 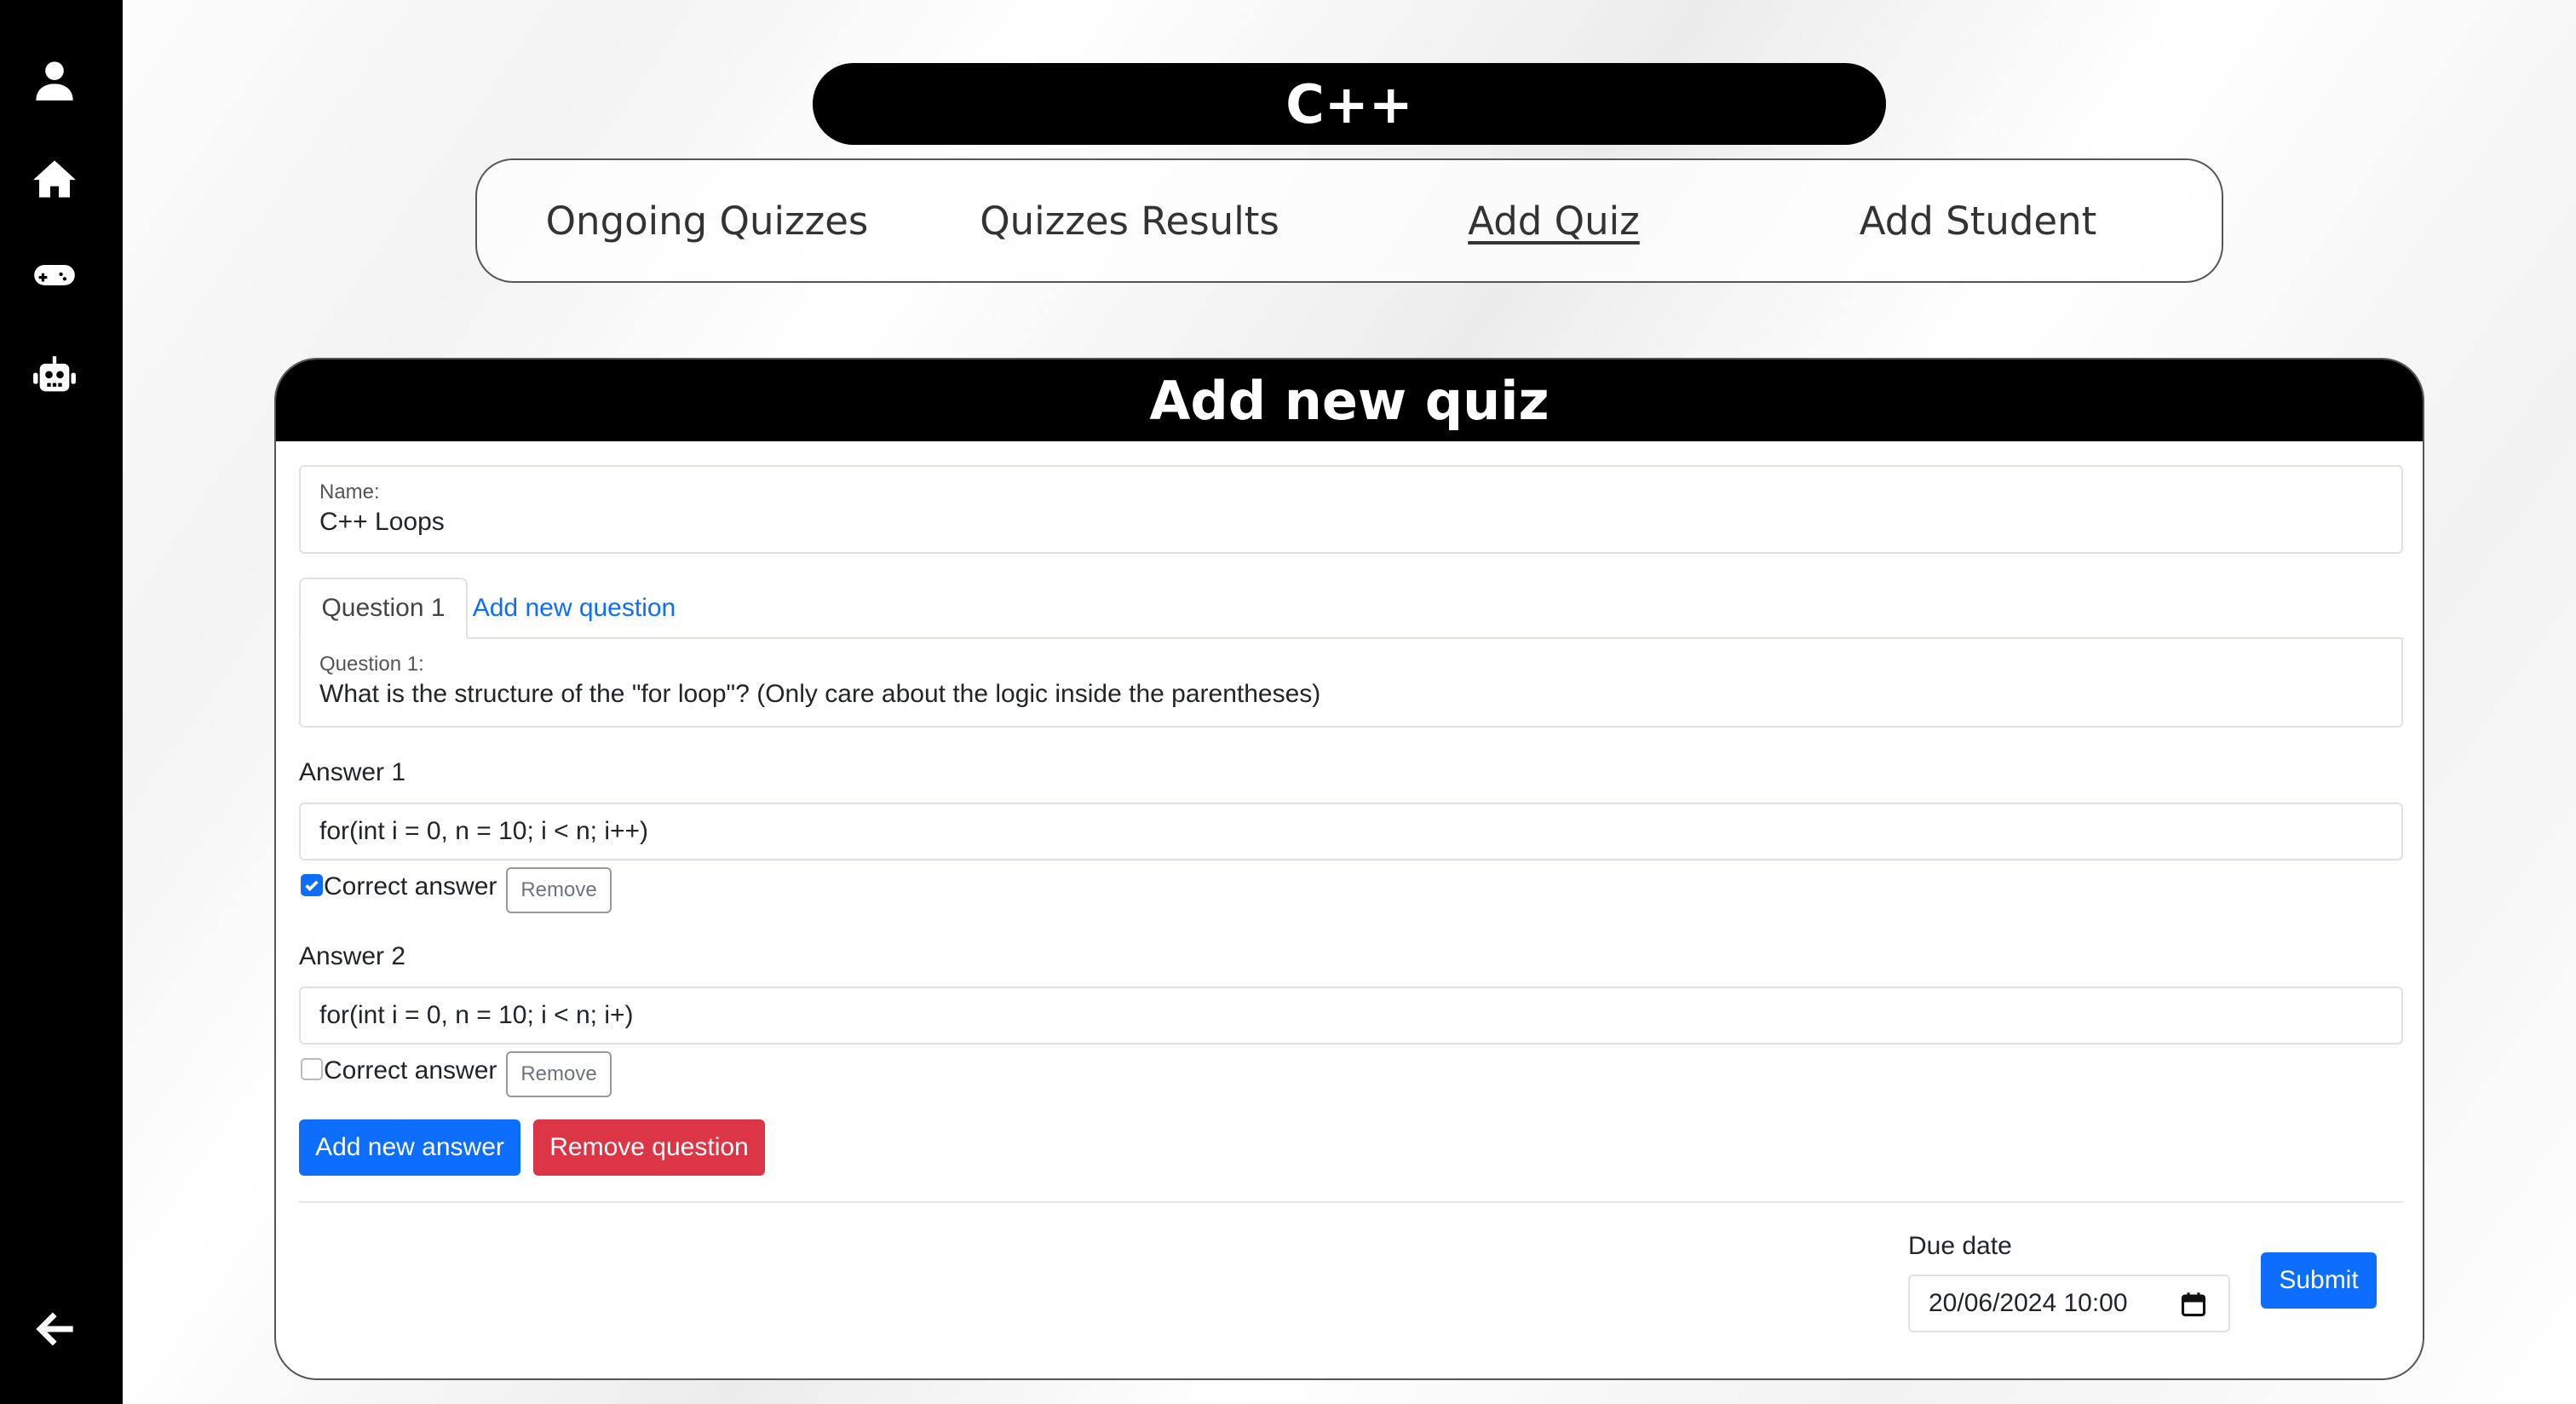 What do you see at coordinates (55, 376) in the screenshot?
I see `robot-icon` at bounding box center [55, 376].